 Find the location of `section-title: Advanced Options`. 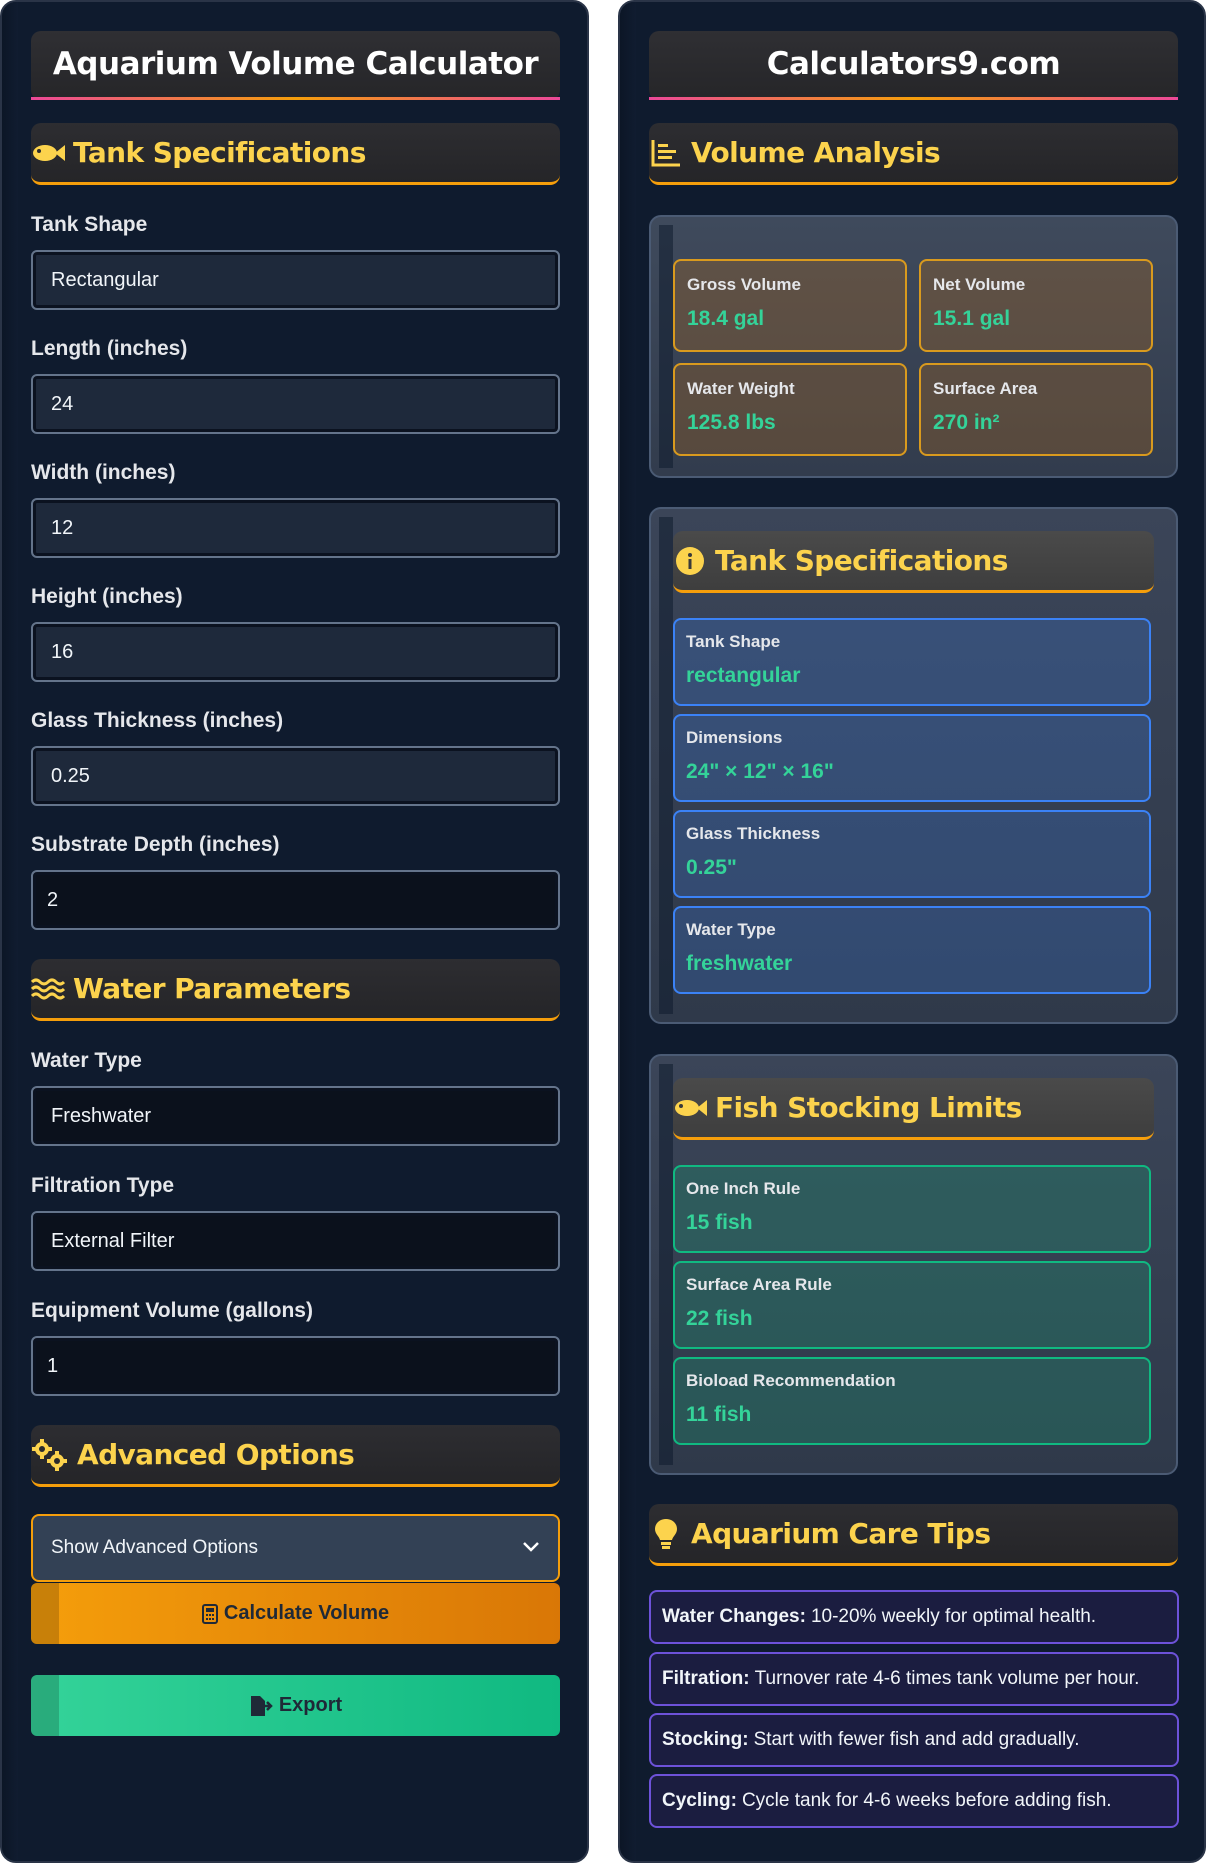

section-title: Advanced Options is located at coordinates (216, 1454).